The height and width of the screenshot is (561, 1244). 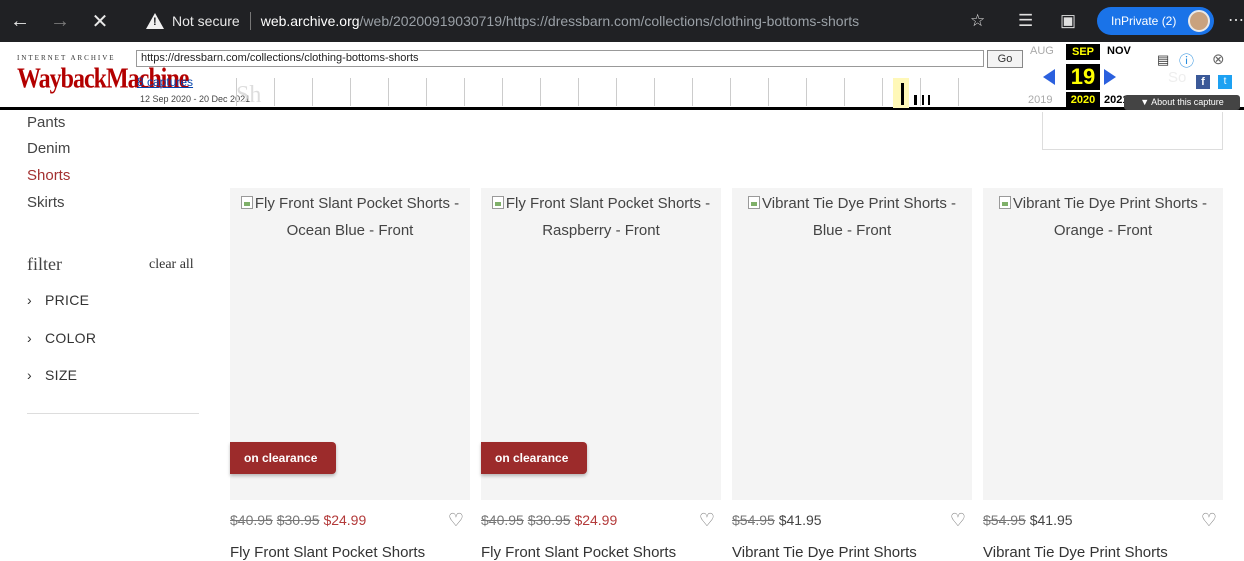 I want to click on close-wayback-icon: ⊗, so click(x=1218, y=59).